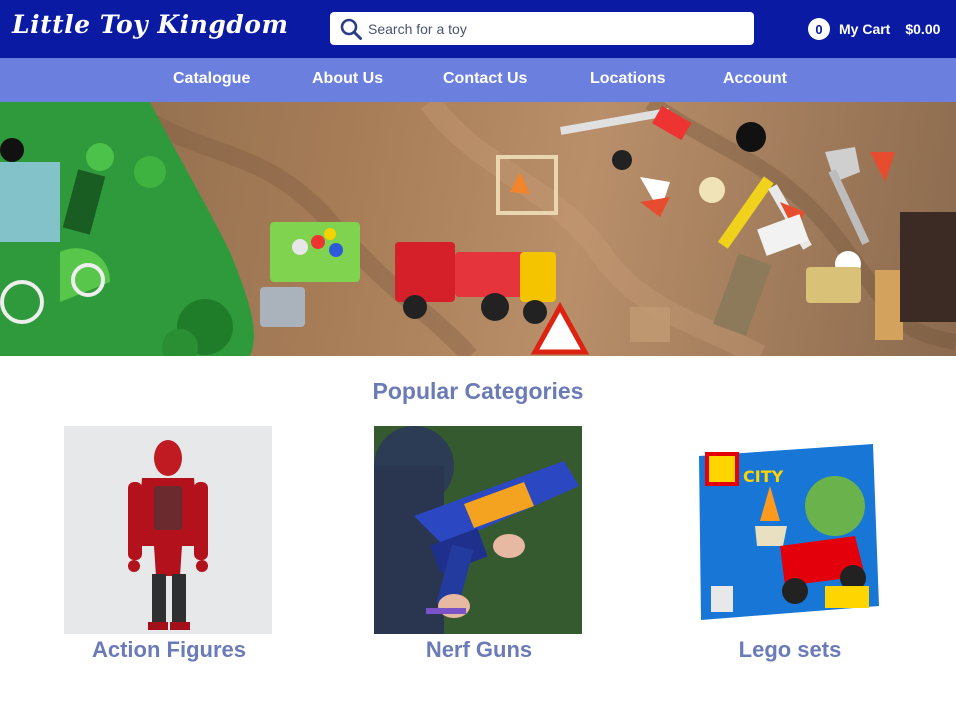  I want to click on svg-text: CITY, so click(763, 476).